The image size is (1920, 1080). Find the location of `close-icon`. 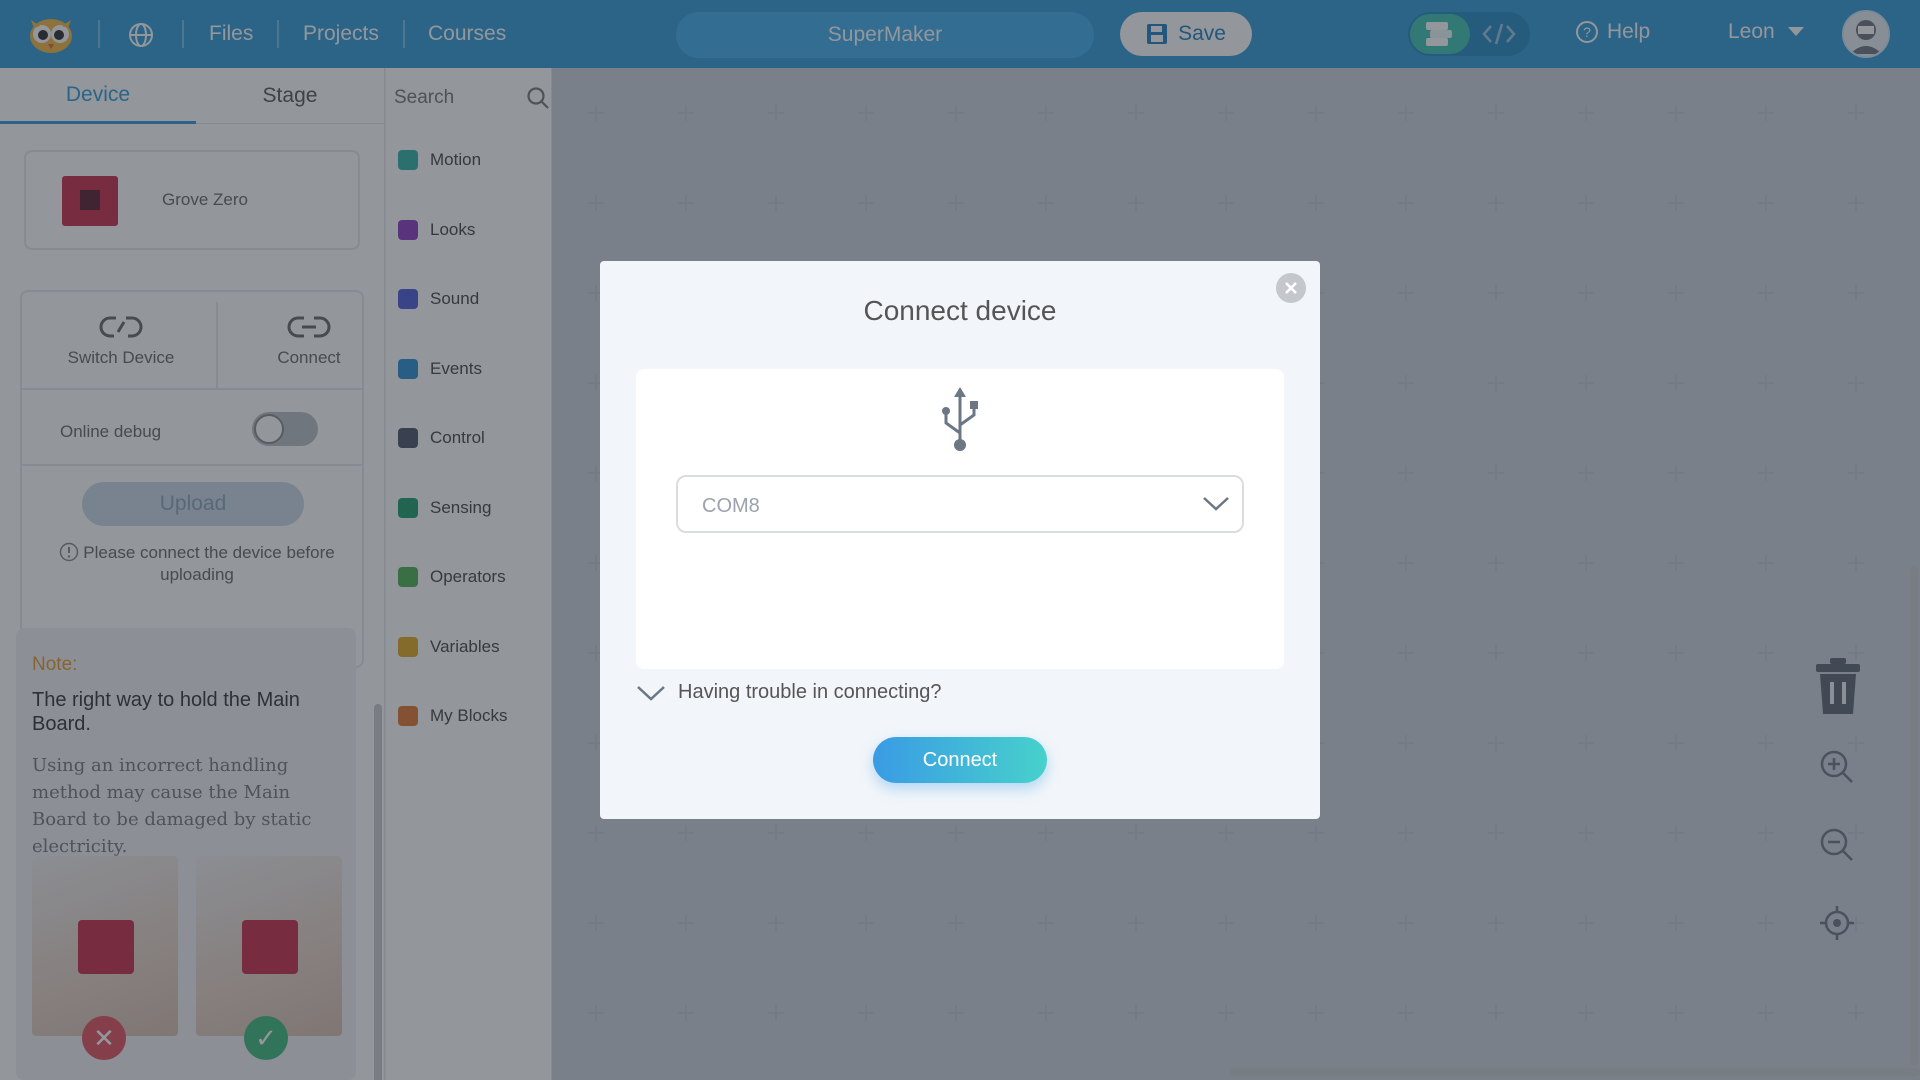

close-icon is located at coordinates (1291, 288).